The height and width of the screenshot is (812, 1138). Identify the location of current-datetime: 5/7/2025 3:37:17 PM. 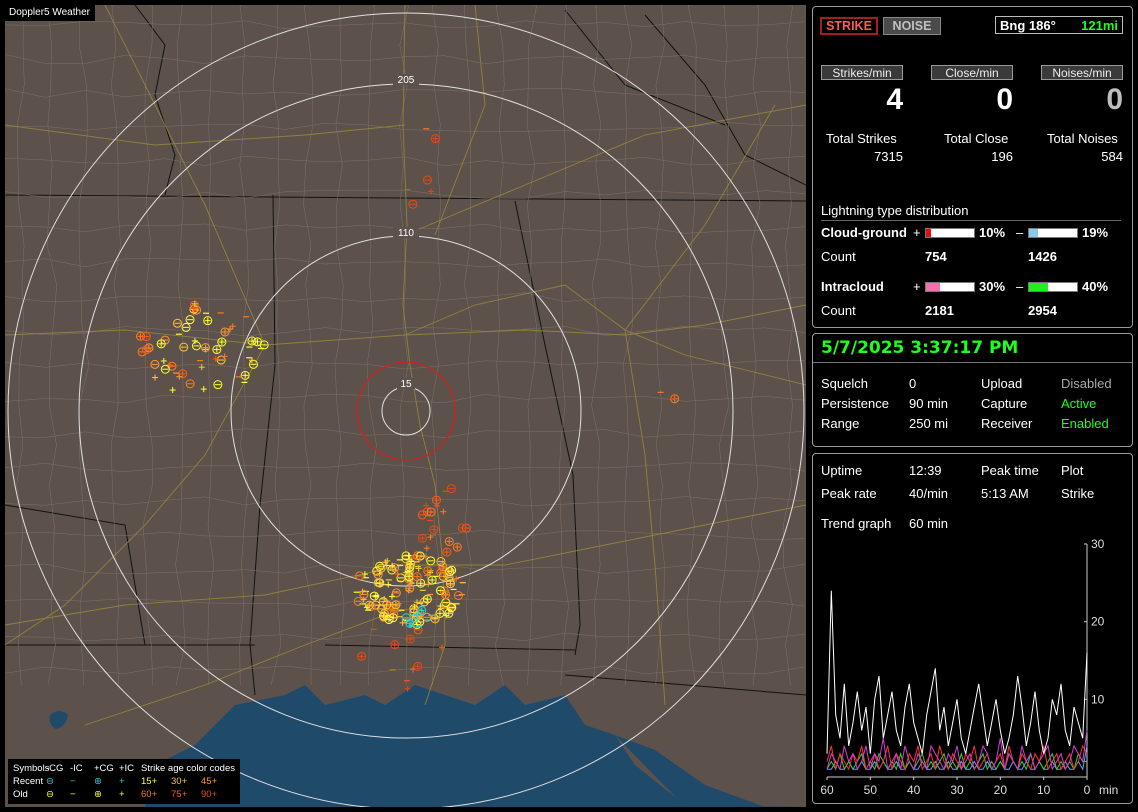
(920, 348).